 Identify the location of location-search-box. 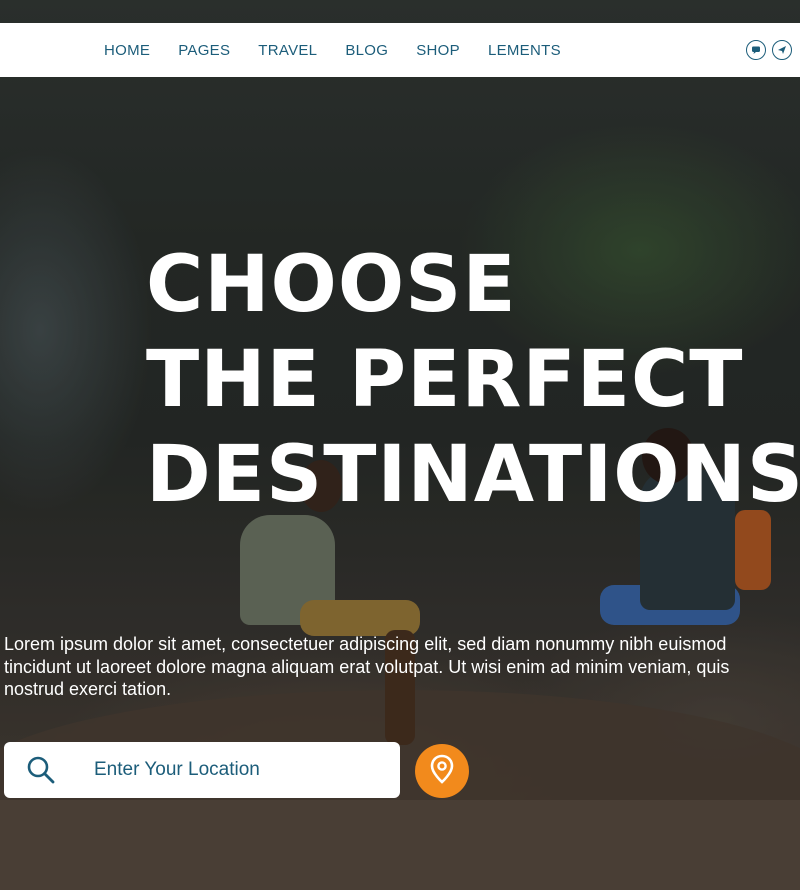
(202, 770).